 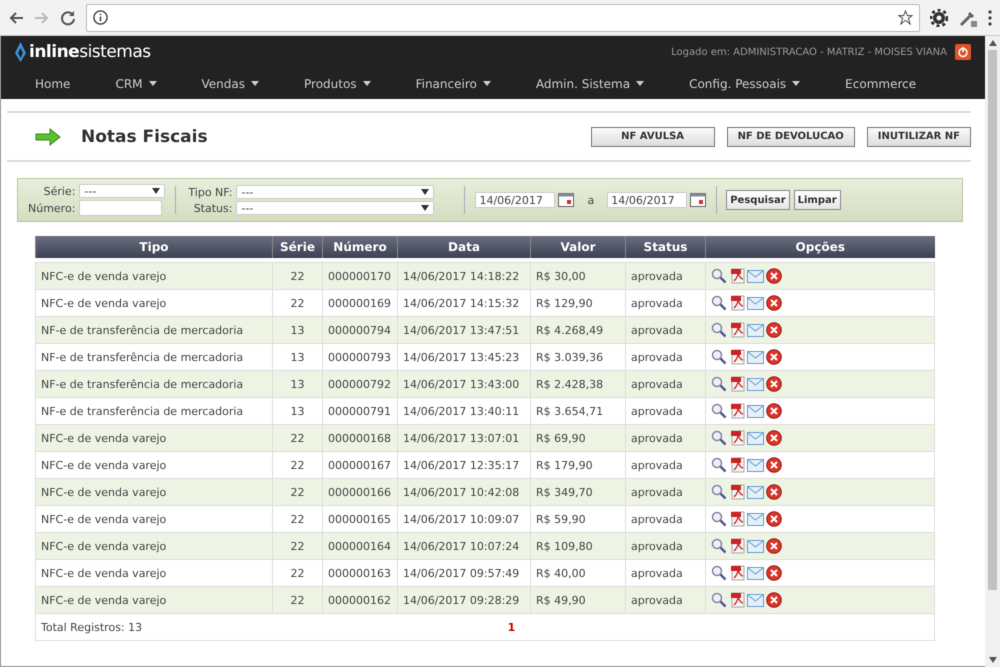 What do you see at coordinates (578, 247) in the screenshot?
I see `column-header: Valor` at bounding box center [578, 247].